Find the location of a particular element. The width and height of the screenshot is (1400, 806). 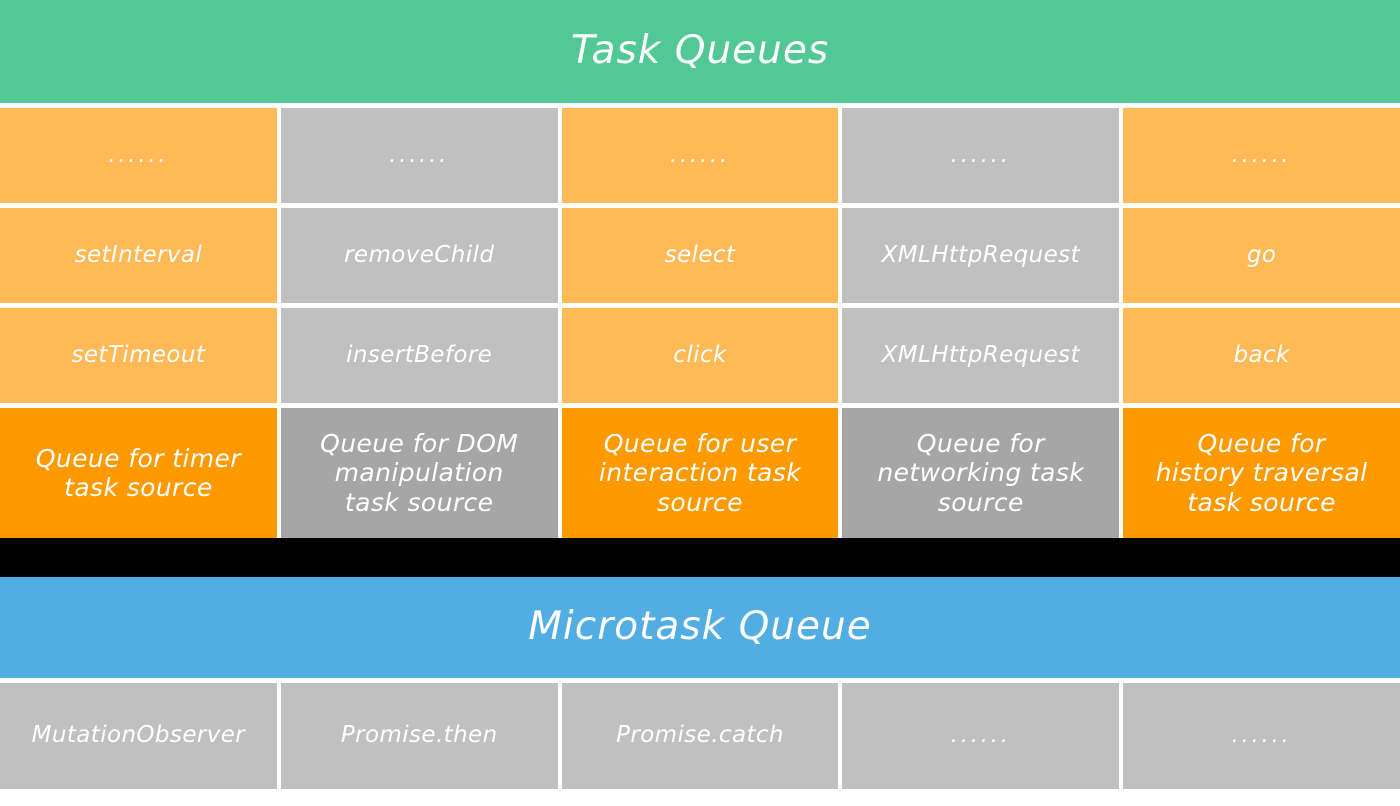

queue-label-text: Queue for networking task source is located at coordinates (981, 472).